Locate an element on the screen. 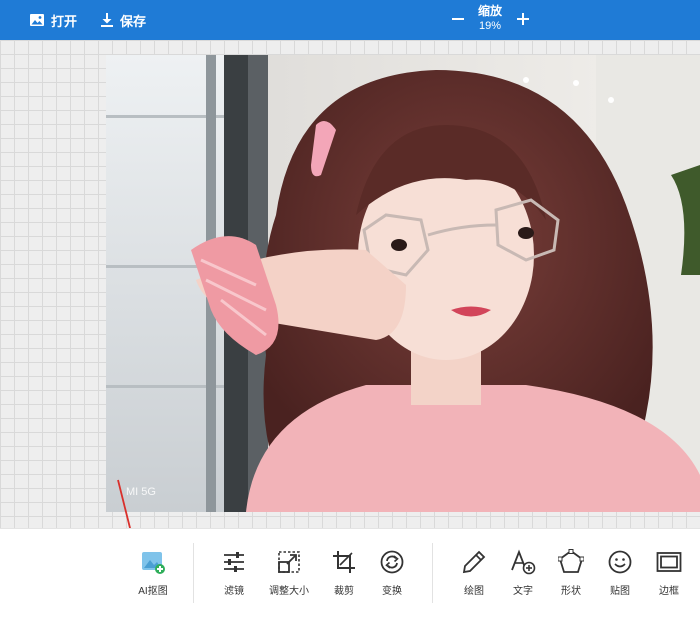 Image resolution: width=700 pixels, height=618 pixels. tool-resize: 调整大小 is located at coordinates (289, 573).